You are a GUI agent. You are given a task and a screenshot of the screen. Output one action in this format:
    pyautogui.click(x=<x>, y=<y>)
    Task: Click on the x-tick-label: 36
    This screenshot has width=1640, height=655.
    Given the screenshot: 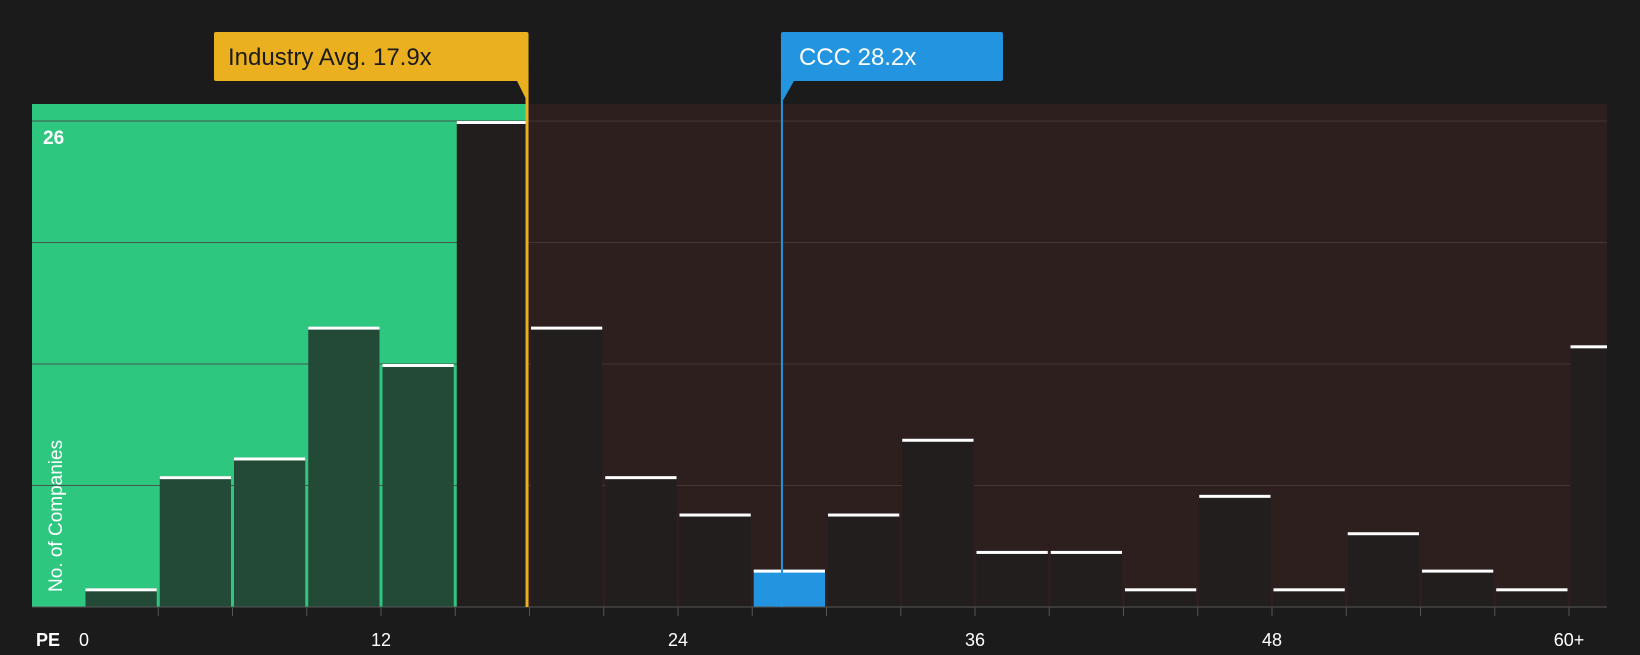 What is the action you would take?
    pyautogui.click(x=975, y=640)
    